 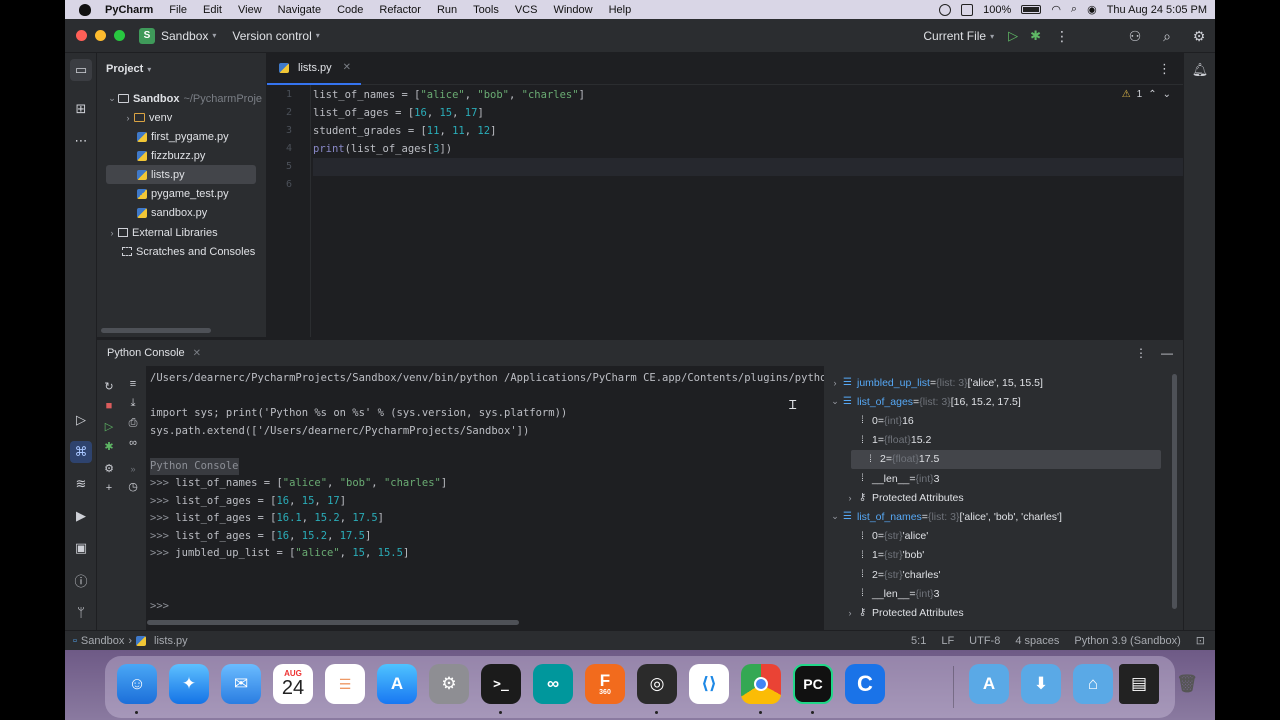 I want to click on menu-tools: Tools, so click(x=486, y=10).